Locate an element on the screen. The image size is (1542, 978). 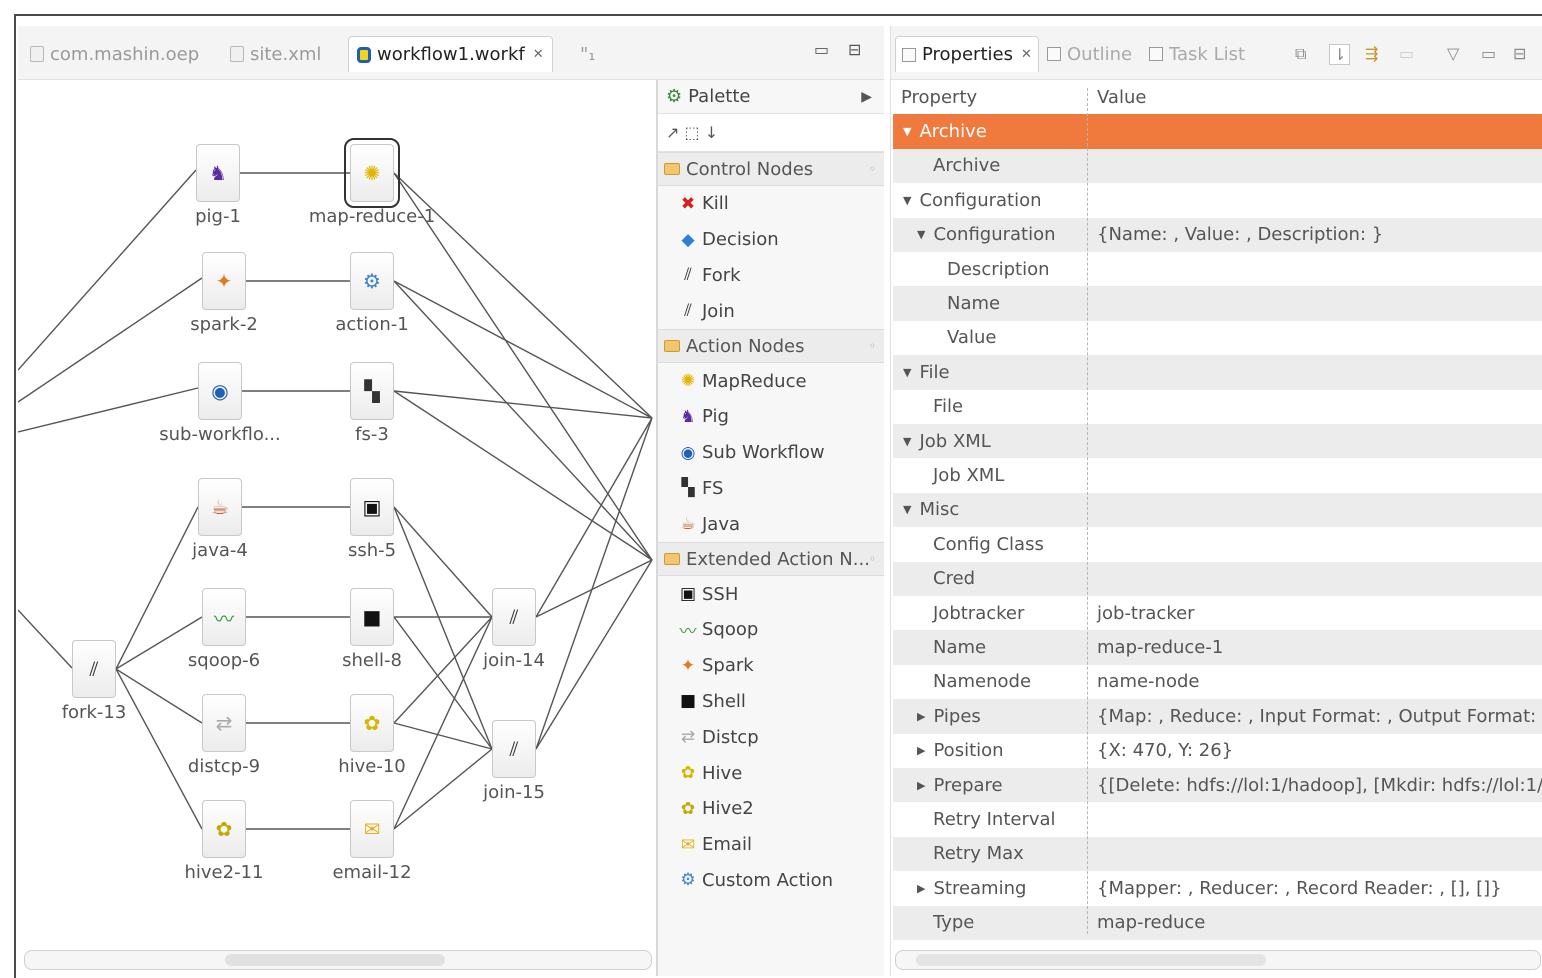
property-row: ▼ Archive is located at coordinates (1217, 131).